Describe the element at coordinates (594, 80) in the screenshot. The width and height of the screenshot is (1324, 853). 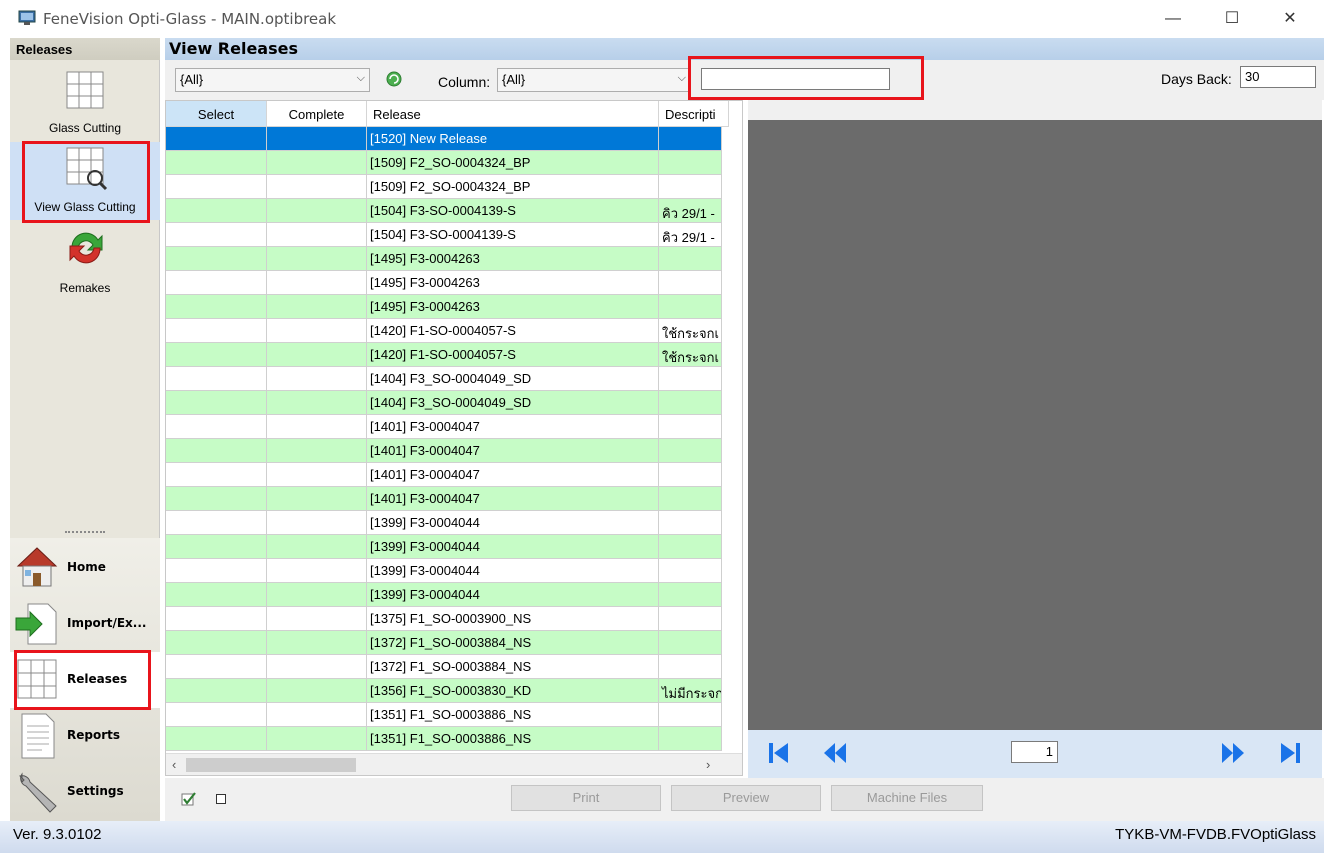
I see `column-dropdown: {All} ⌵` at that location.